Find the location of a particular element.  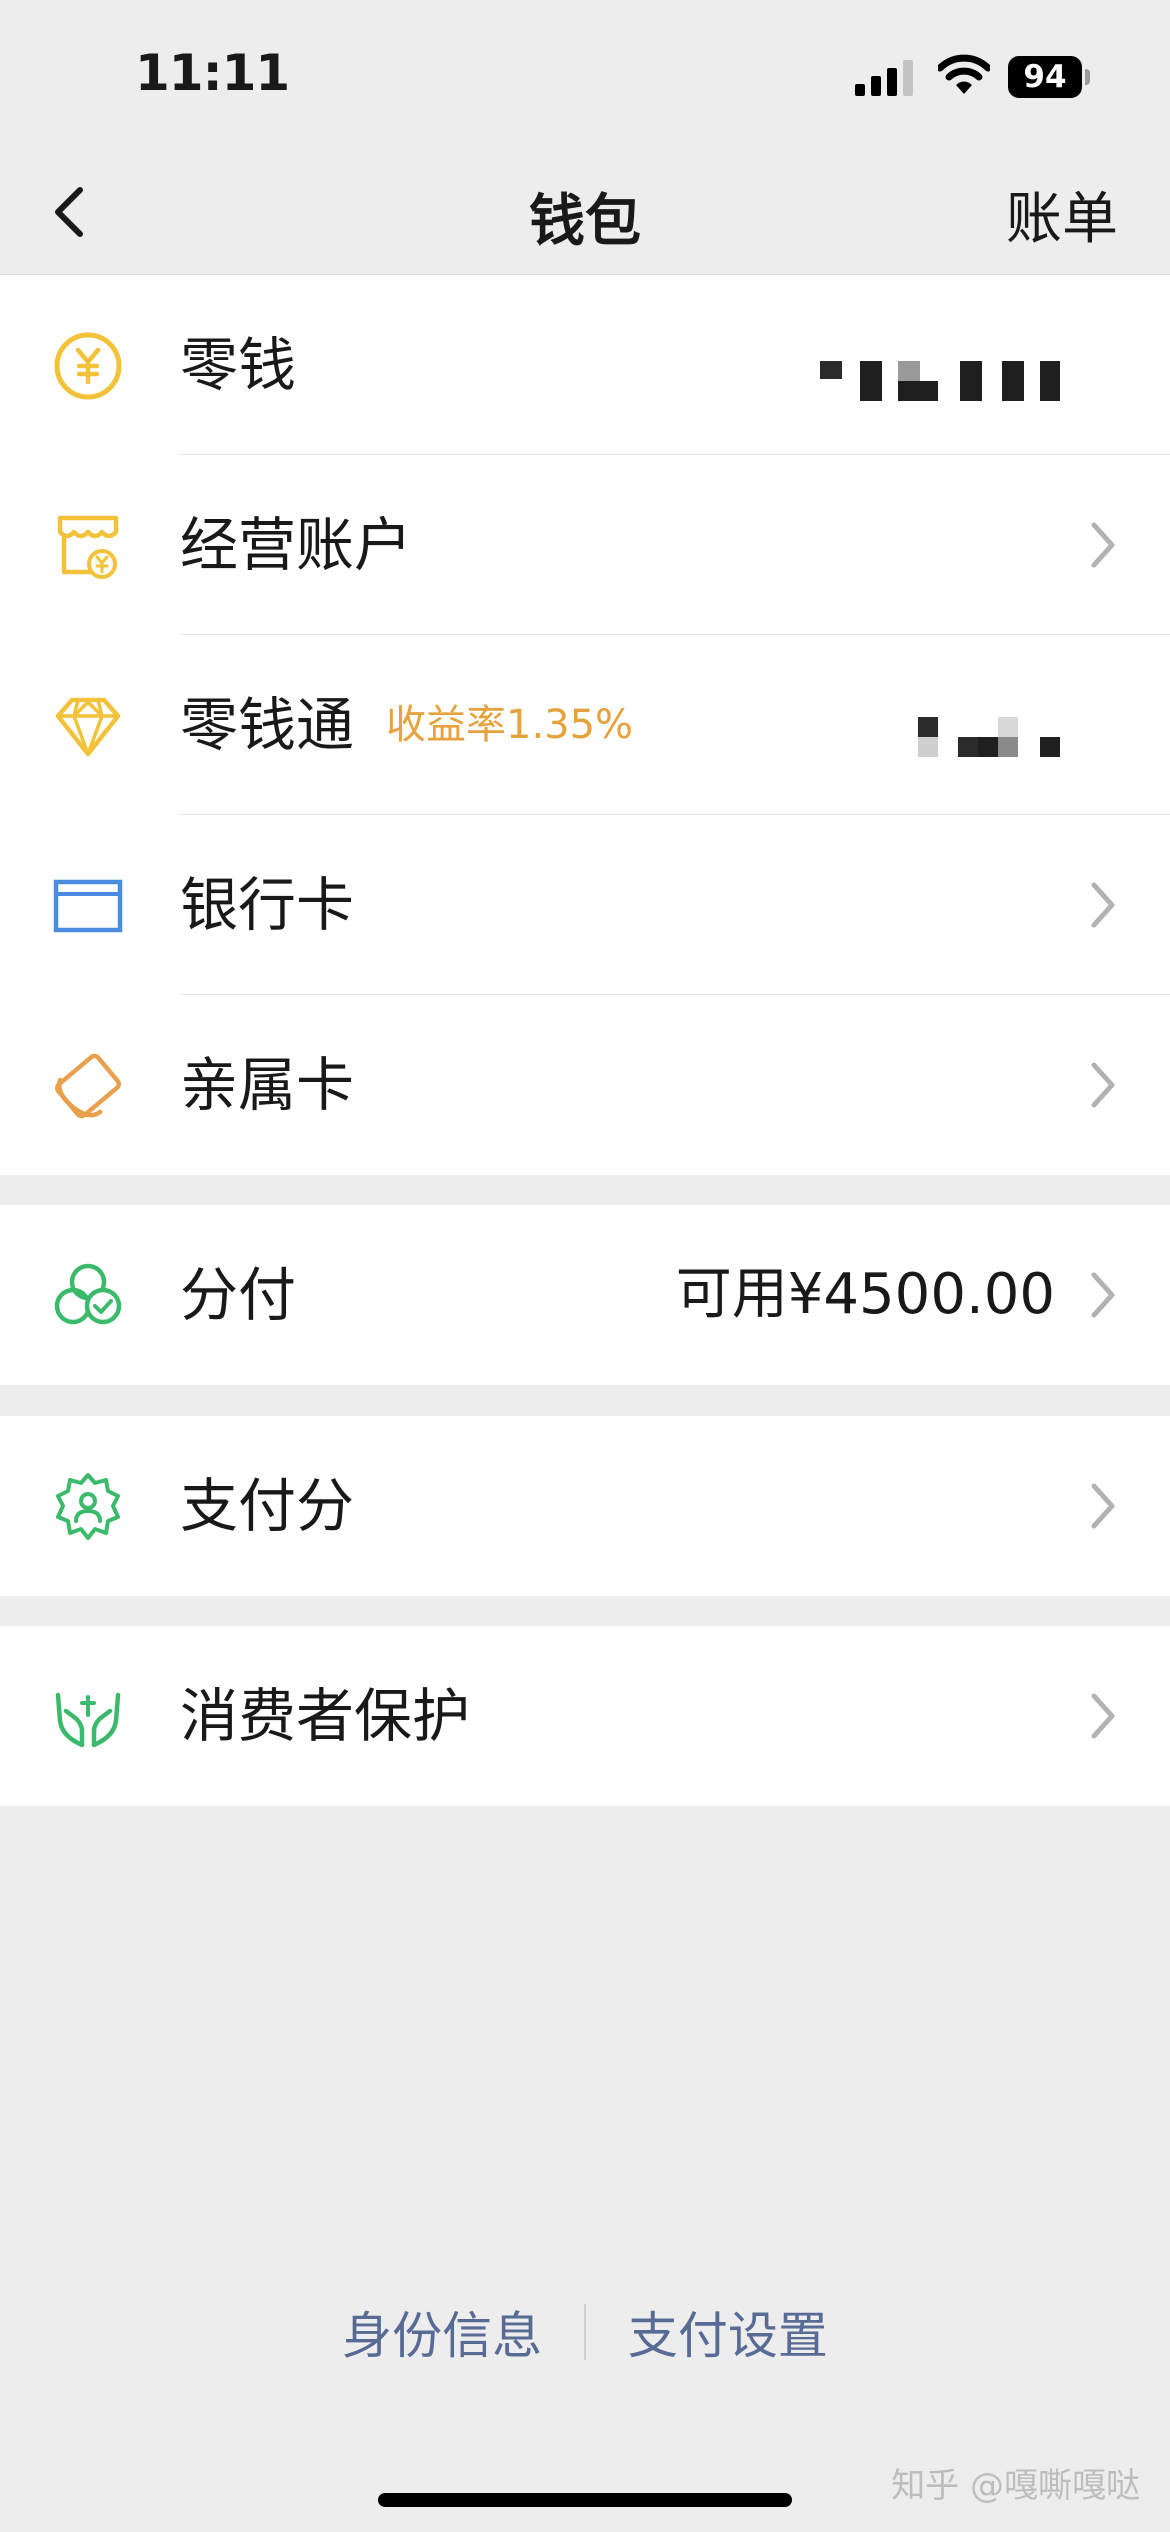

battery-level: 94 is located at coordinates (1045, 77).